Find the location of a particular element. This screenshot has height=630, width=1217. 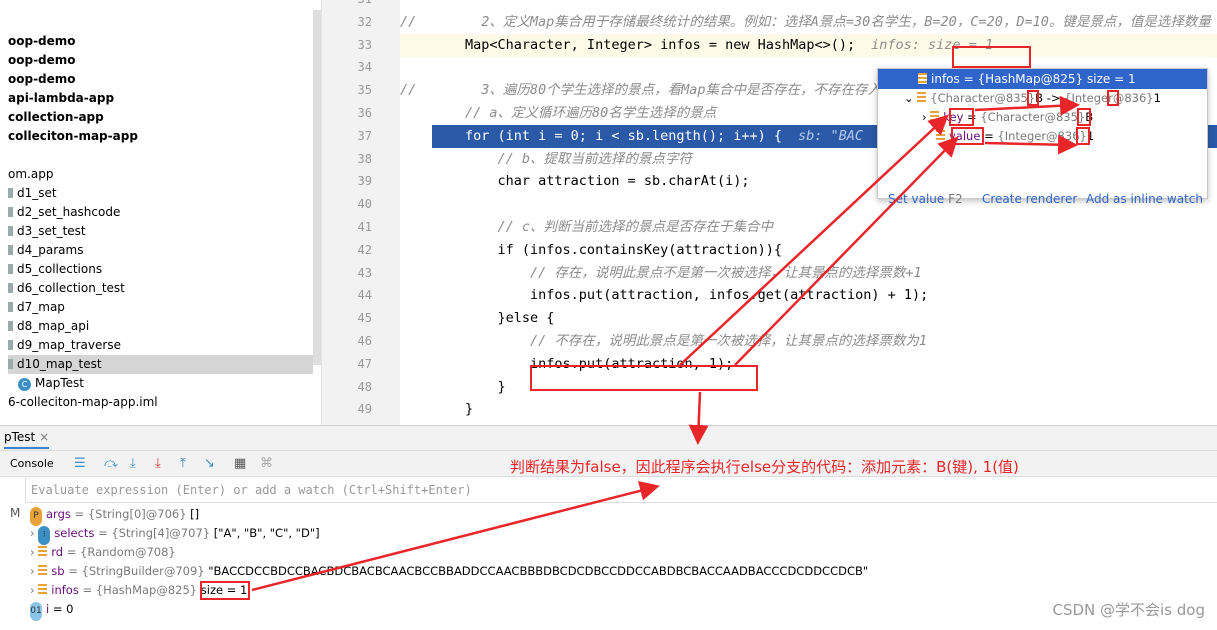

arrow-value is located at coordinates (1031, 144).